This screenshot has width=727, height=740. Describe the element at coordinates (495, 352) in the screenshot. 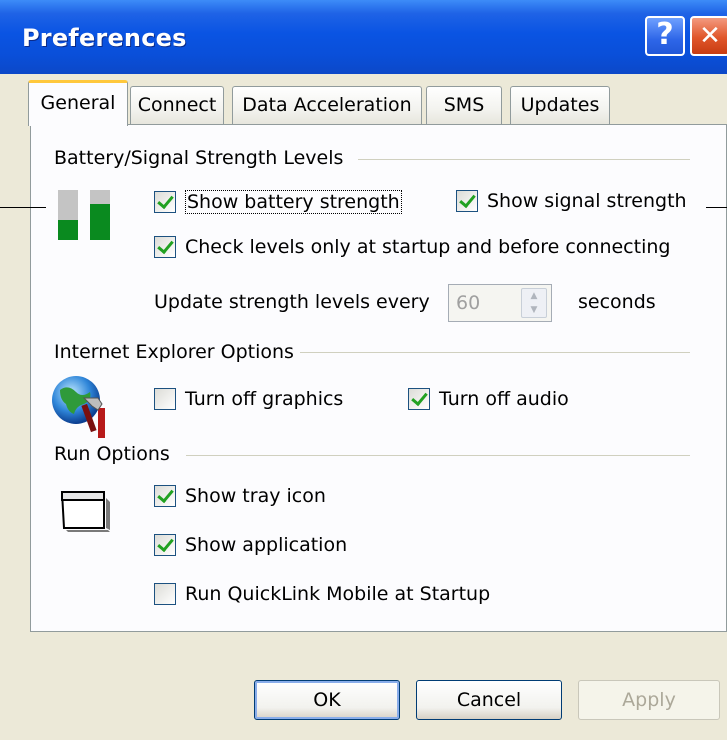

I see `ie-group-divider` at that location.